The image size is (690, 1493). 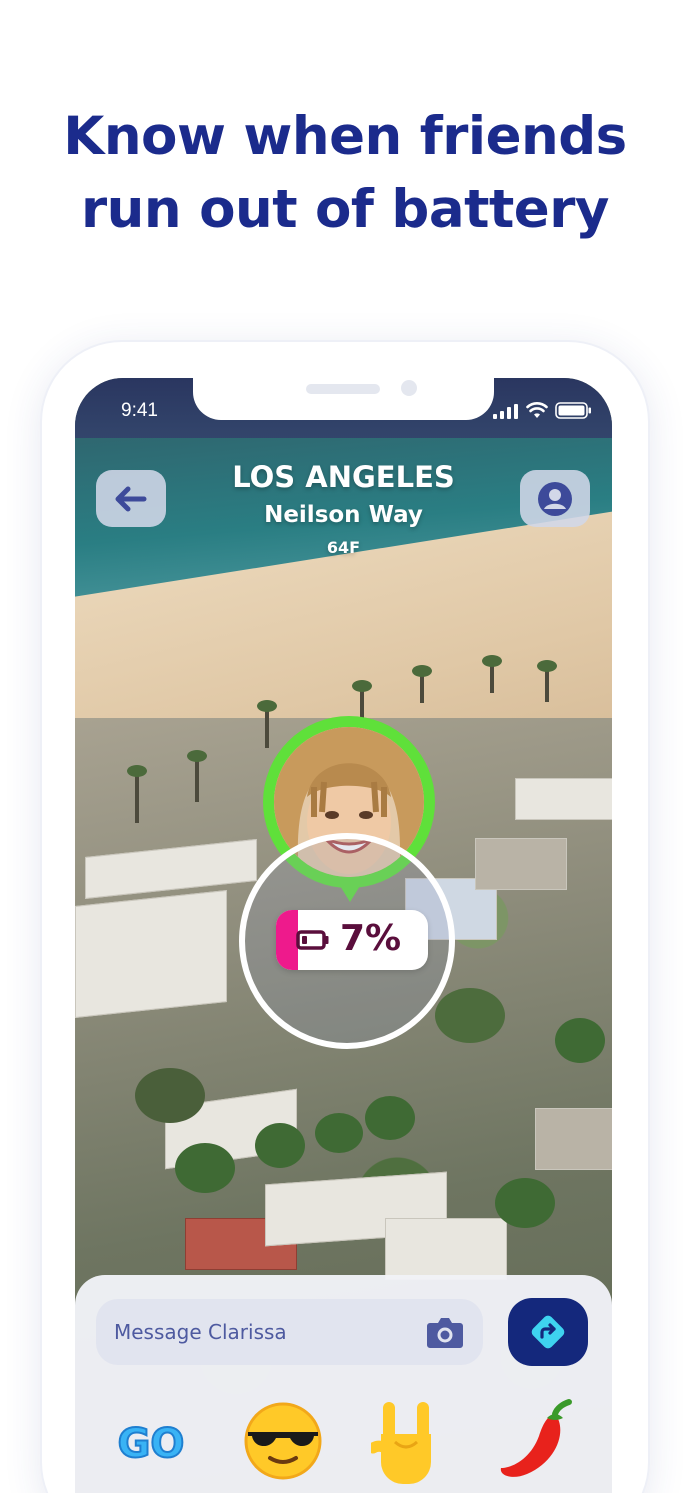 I want to click on directions-icon, so click(x=548, y=1332).